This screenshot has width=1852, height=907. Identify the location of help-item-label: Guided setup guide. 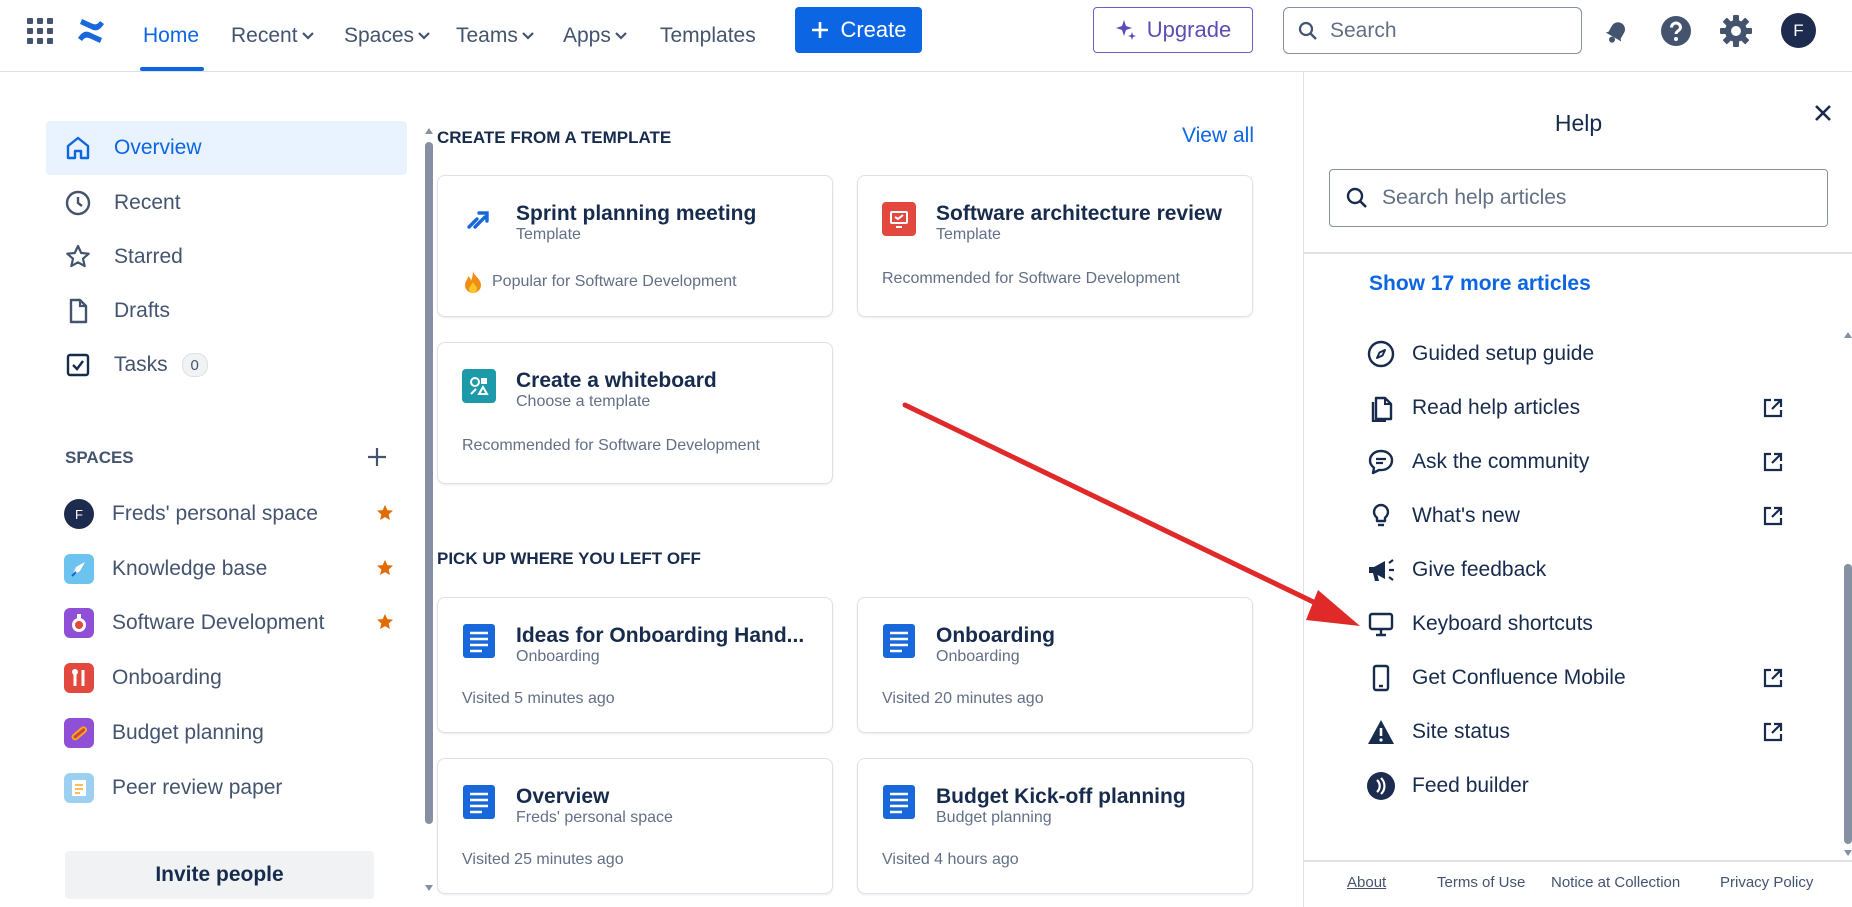
(1503, 353).